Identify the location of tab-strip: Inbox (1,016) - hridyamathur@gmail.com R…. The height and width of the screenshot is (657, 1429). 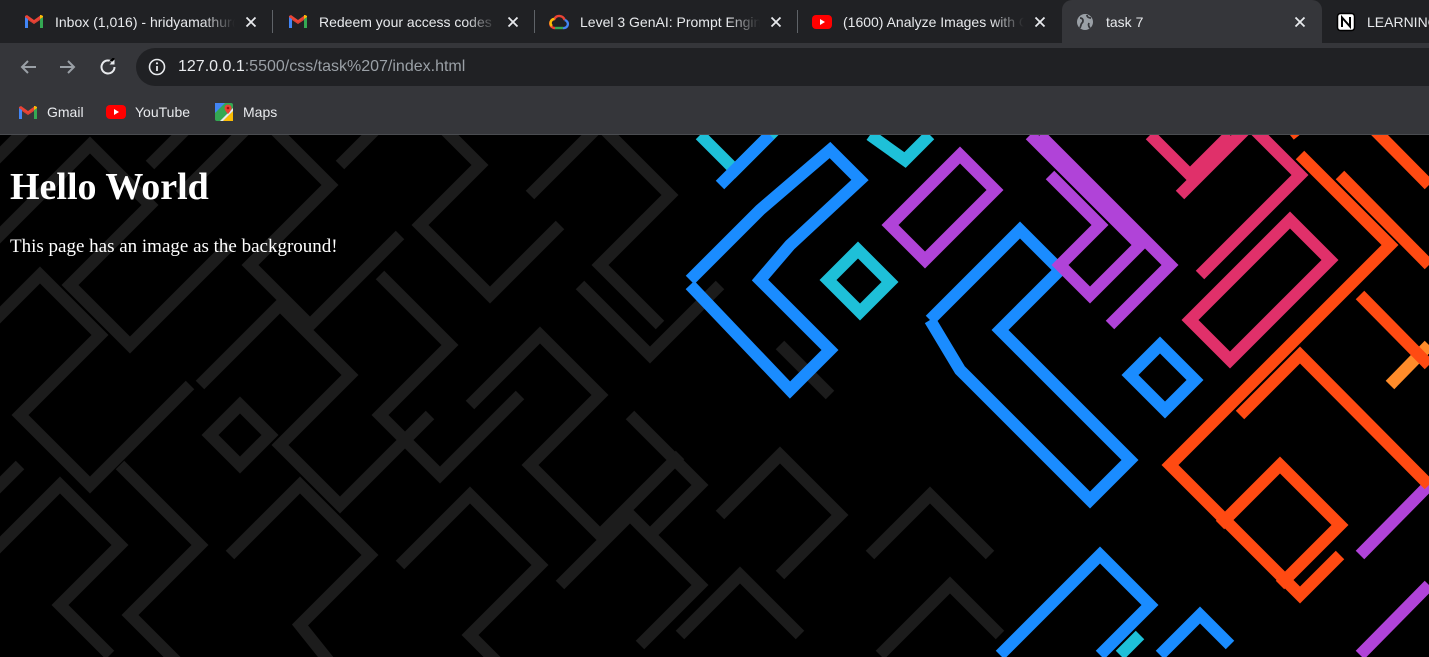
(714, 21).